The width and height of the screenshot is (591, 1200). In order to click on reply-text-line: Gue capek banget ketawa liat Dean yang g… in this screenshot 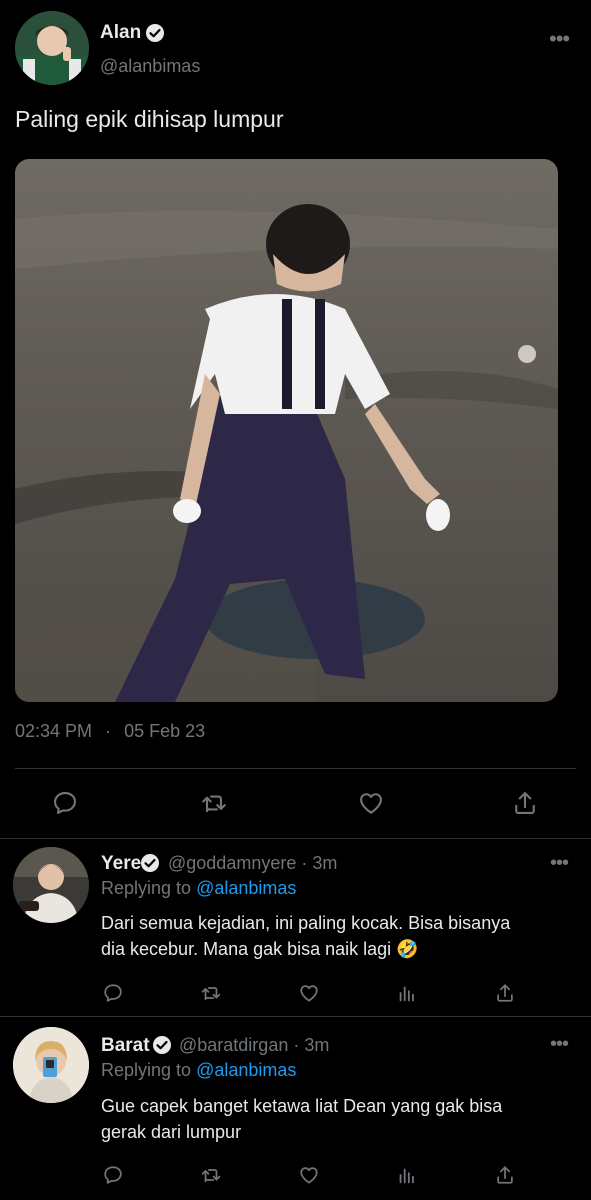, I will do `click(302, 1106)`.